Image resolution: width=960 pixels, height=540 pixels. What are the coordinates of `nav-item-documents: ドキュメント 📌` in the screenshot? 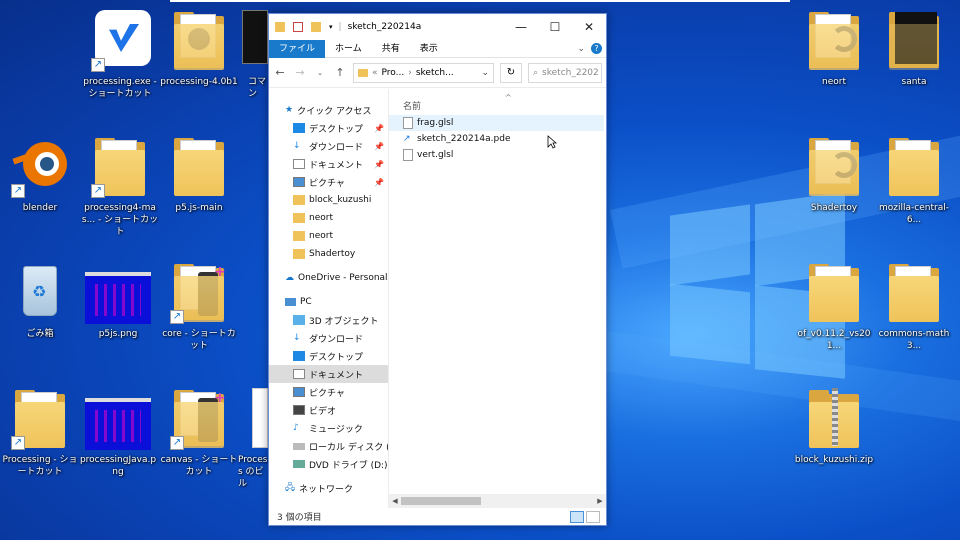 It's located at (328, 164).